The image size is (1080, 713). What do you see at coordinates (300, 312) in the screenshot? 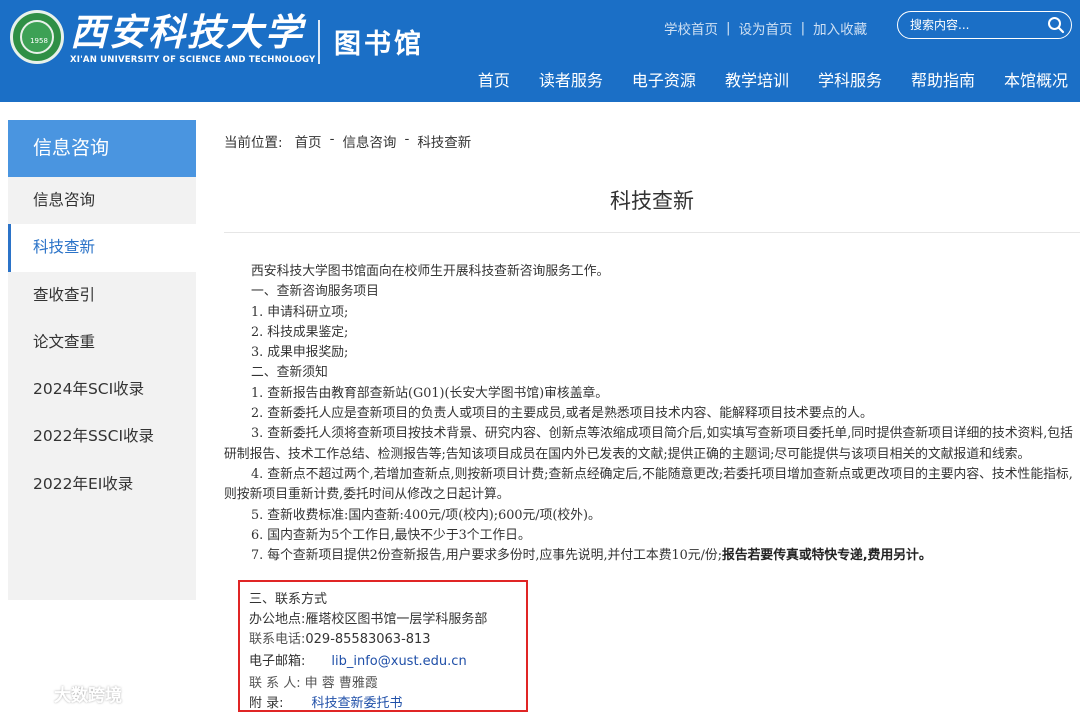
I see `list-item: 1. 申请科研立项;` at bounding box center [300, 312].